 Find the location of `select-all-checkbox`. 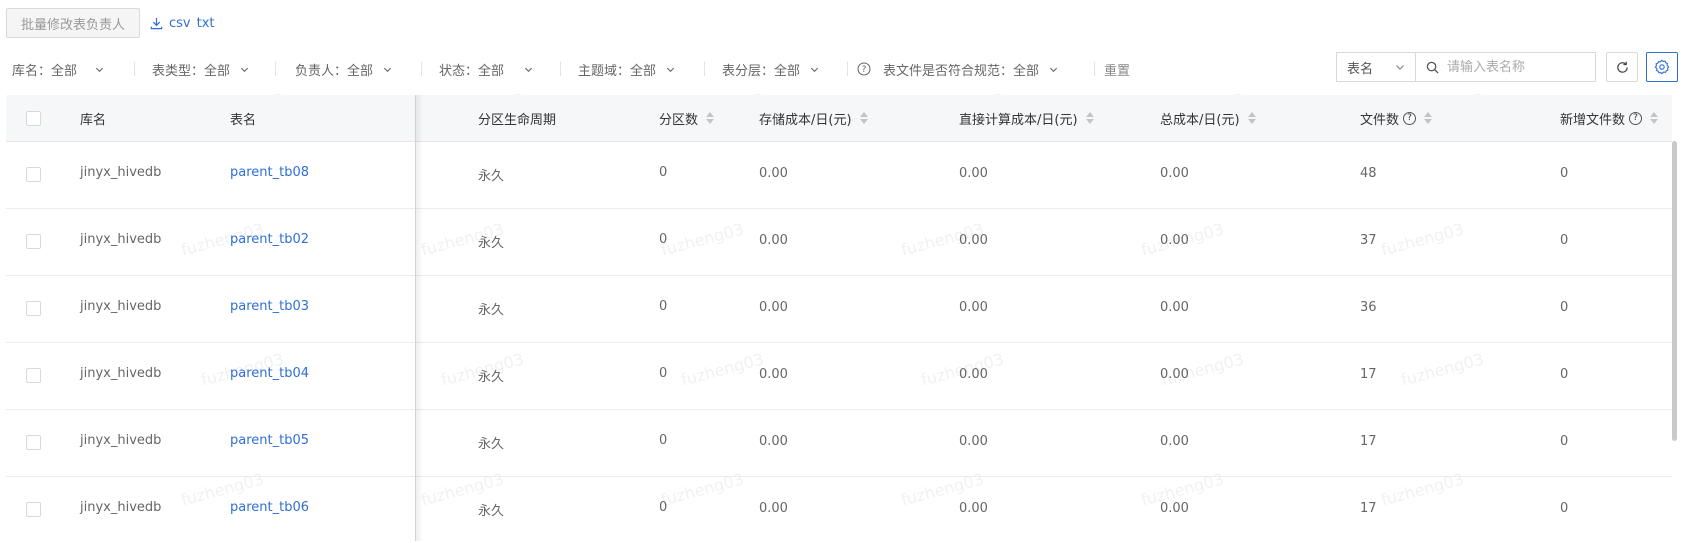

select-all-checkbox is located at coordinates (33, 118).